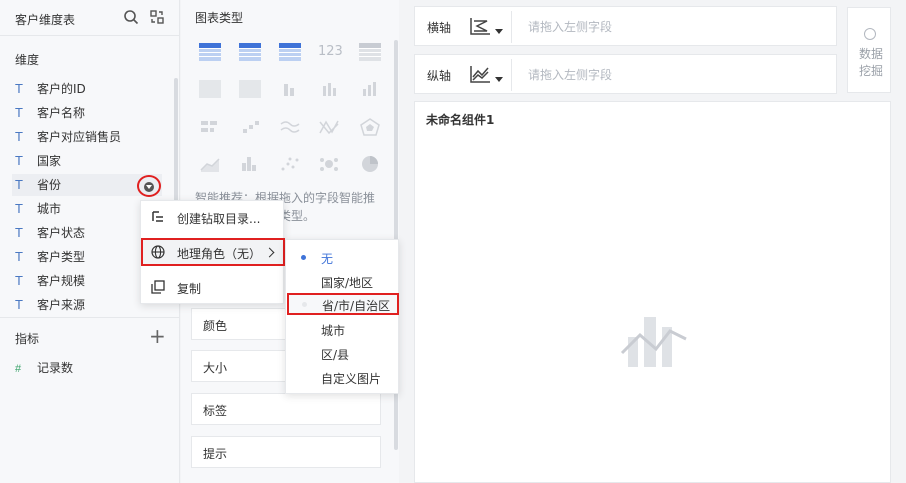 This screenshot has width=906, height=483. What do you see at coordinates (176, 148) in the screenshot?
I see `field-panel-scrollbar` at bounding box center [176, 148].